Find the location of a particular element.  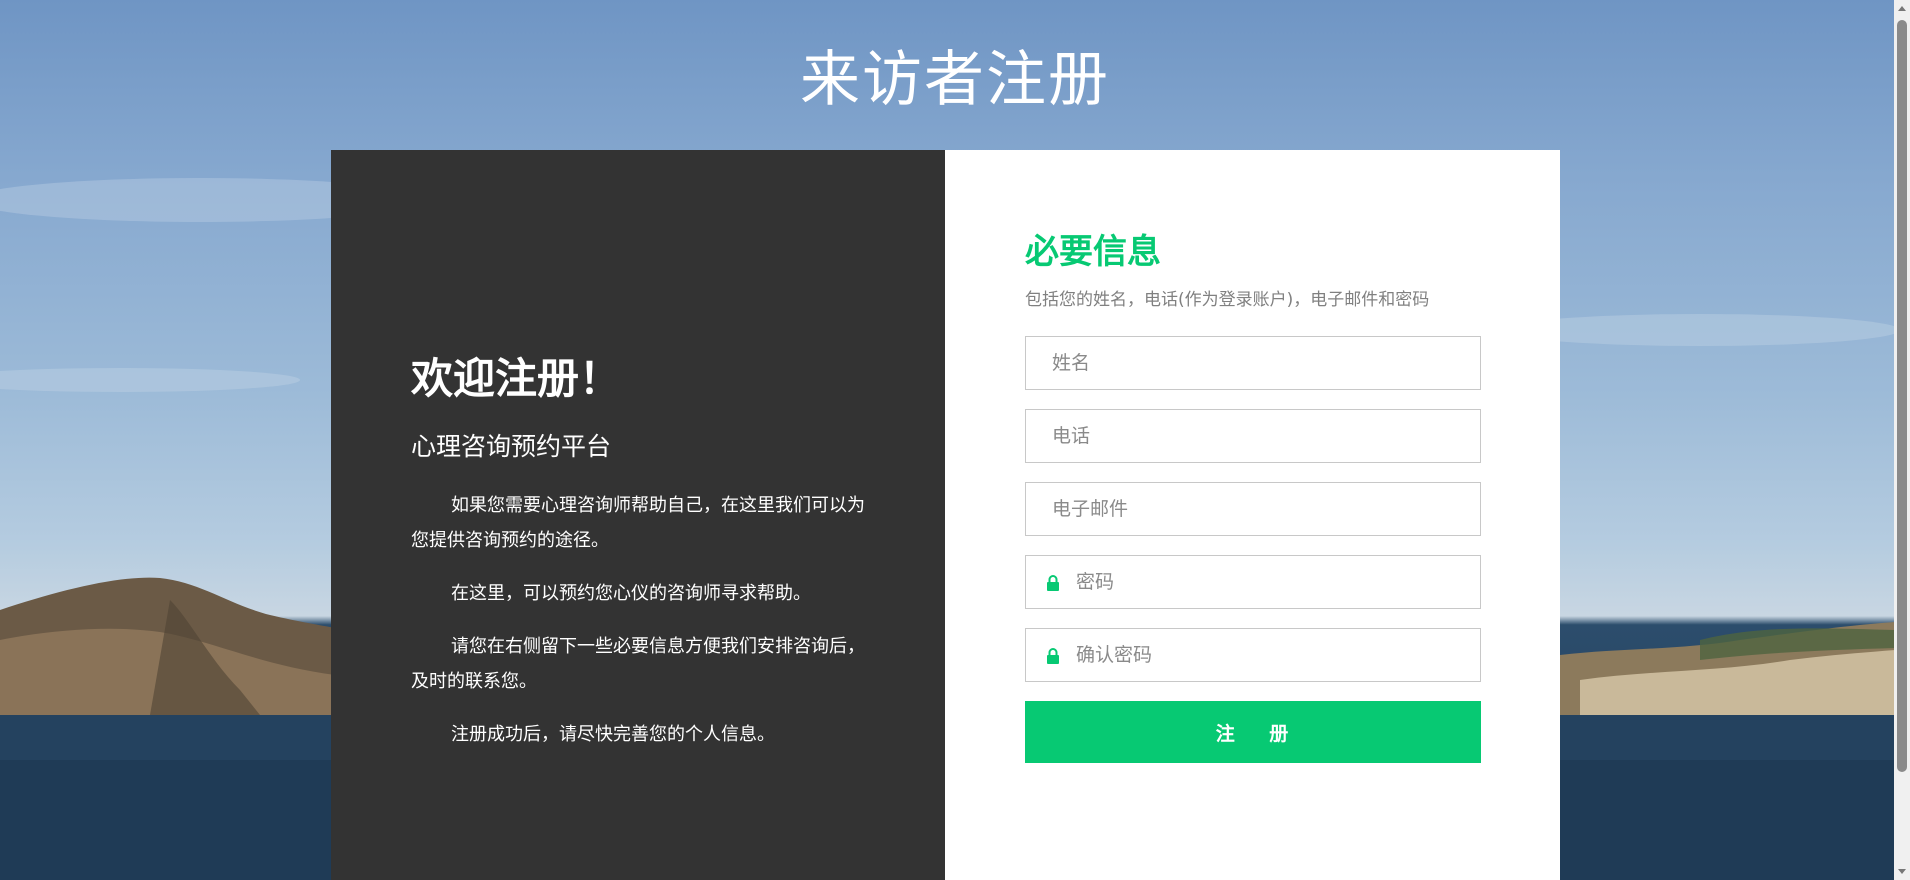

confirm-password-input is located at coordinates (1253, 655).